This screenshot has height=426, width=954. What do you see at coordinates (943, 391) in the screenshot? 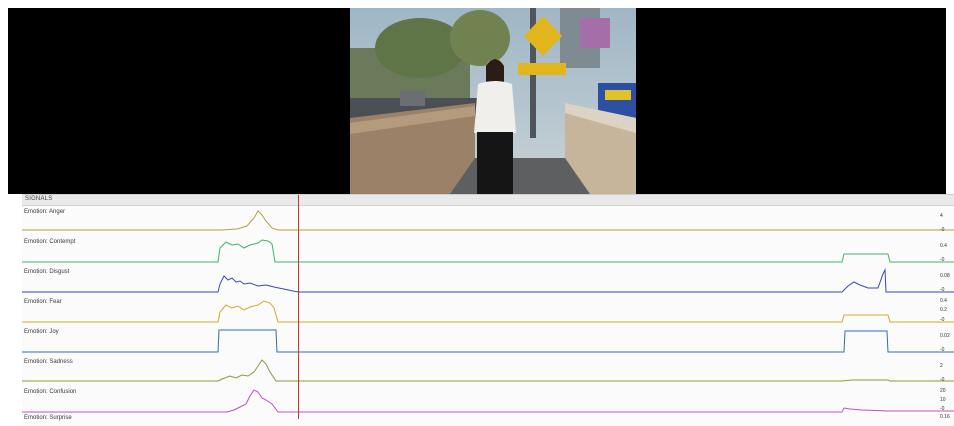
I see `scale-max: 20` at bounding box center [943, 391].